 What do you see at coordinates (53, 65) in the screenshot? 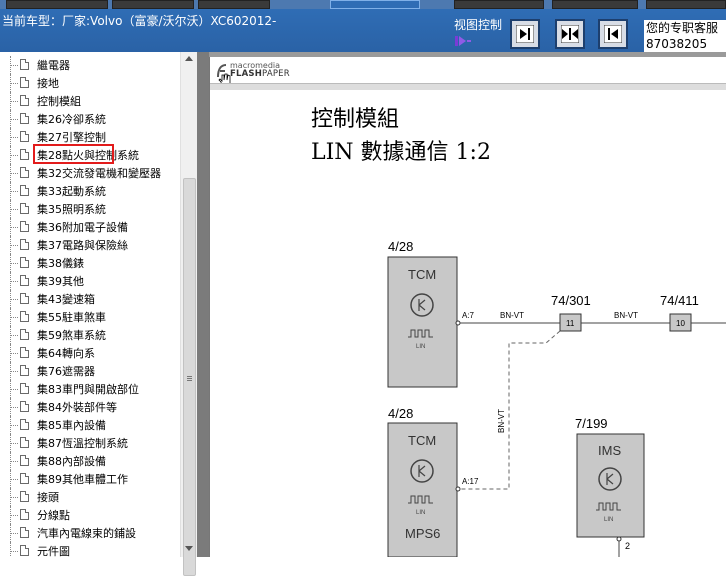
I see `tree-item-label: 繼電器` at bounding box center [53, 65].